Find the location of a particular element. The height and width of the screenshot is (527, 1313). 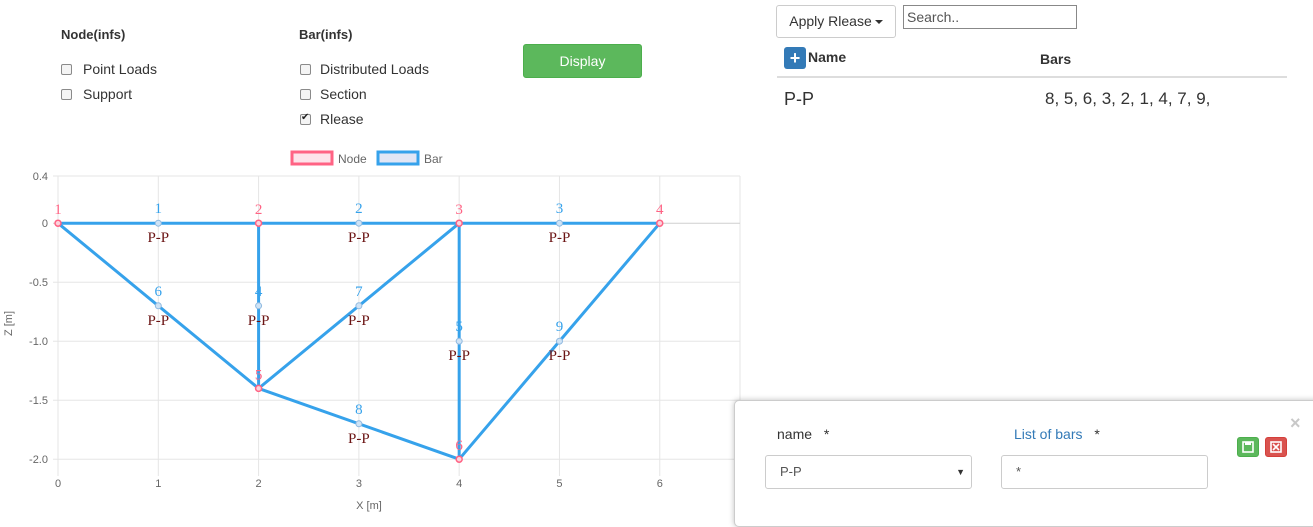

point-loads-label: Point Loads is located at coordinates (120, 69).